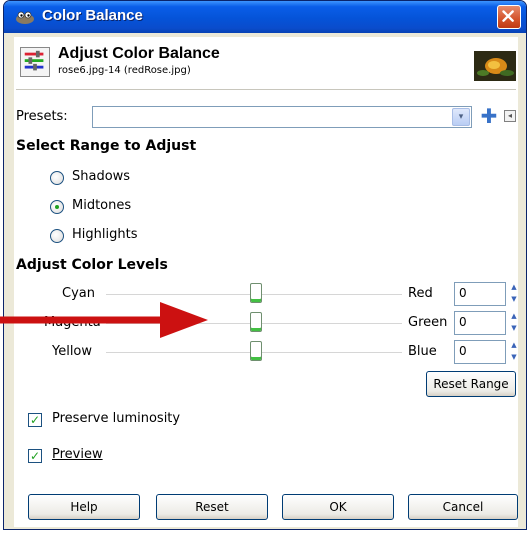 This screenshot has width=530, height=533. What do you see at coordinates (25, 17) in the screenshot?
I see `gimp-icon` at bounding box center [25, 17].